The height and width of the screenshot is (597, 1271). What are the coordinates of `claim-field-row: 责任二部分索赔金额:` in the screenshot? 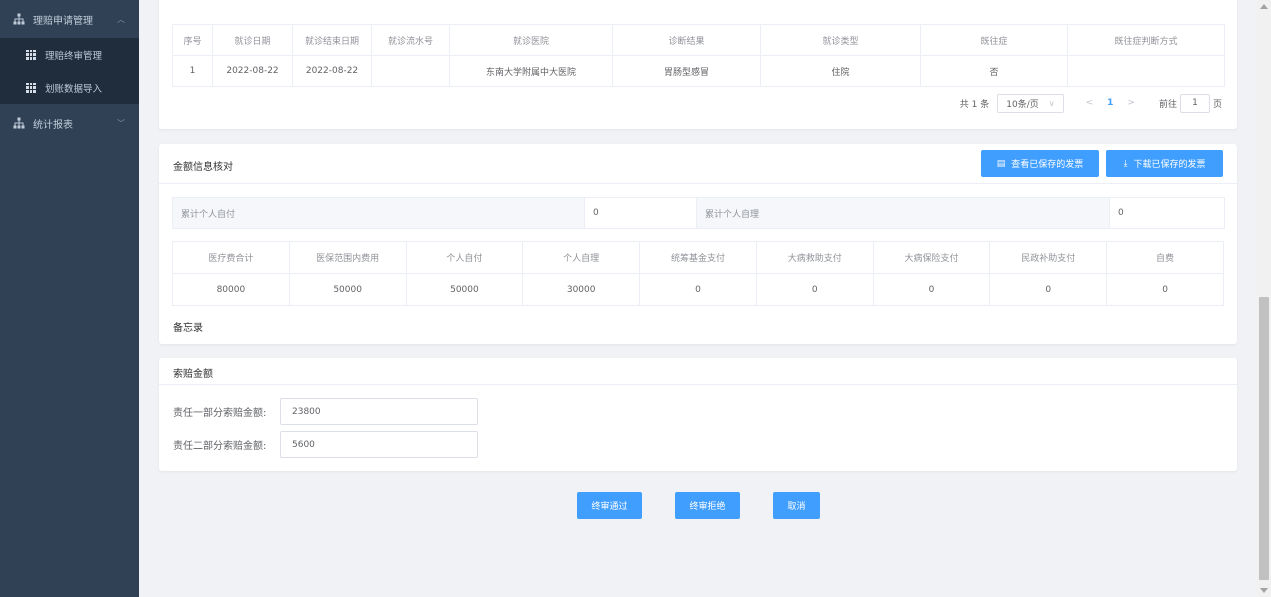 It's located at (325, 444).